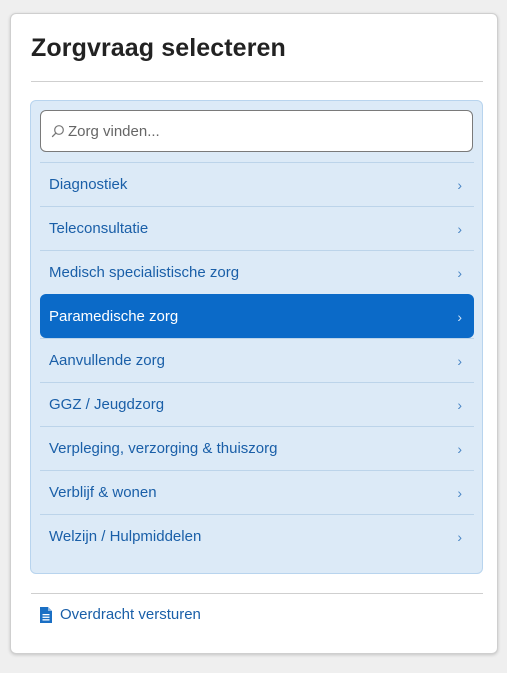 The image size is (507, 673). What do you see at coordinates (99, 228) in the screenshot?
I see `category-label: Teleconsultatie` at bounding box center [99, 228].